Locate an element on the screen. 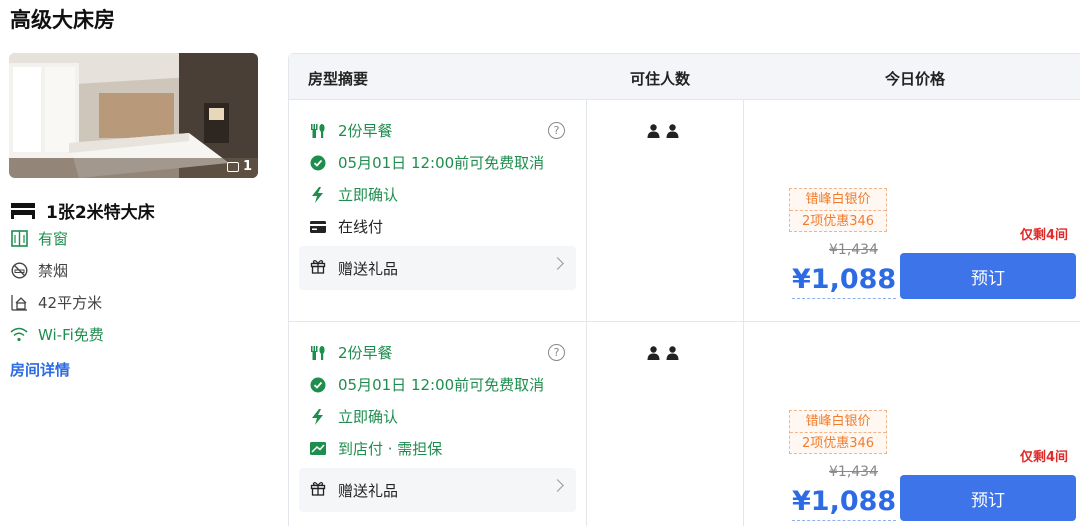 This screenshot has height=526, width=1080. bed-info: 1张2米特大床 is located at coordinates (82, 210).